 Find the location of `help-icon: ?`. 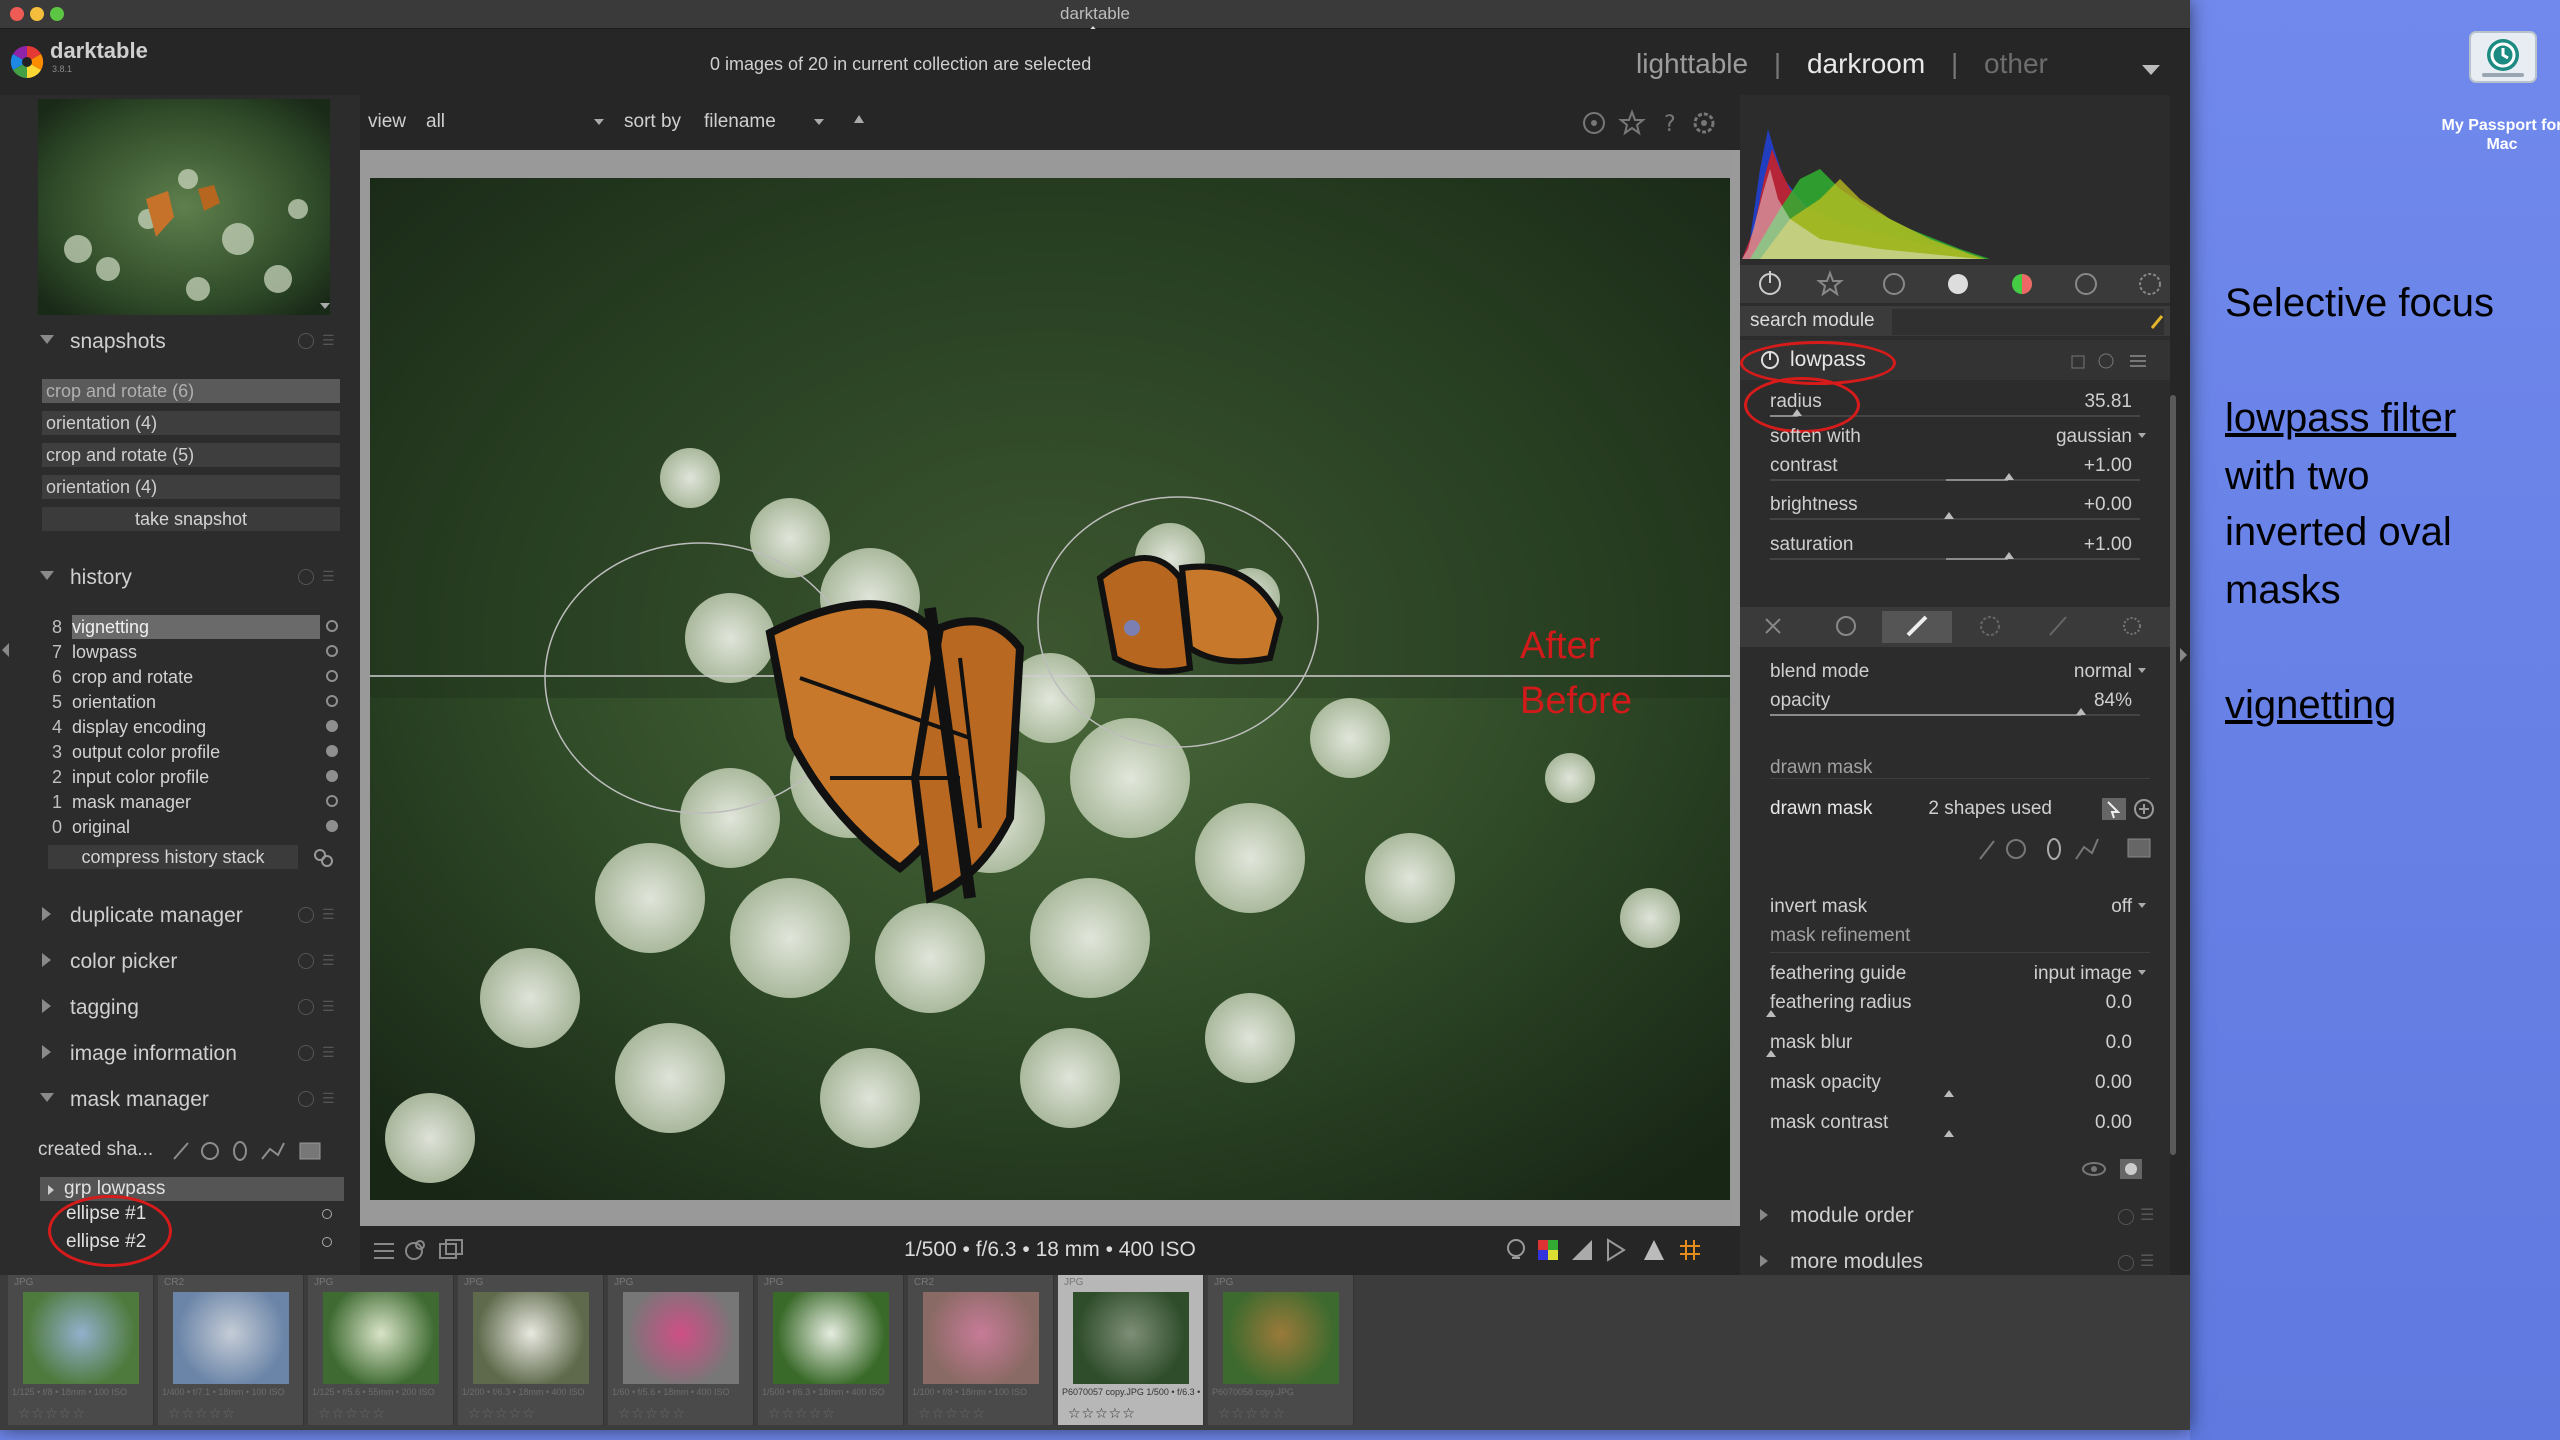

help-icon: ? is located at coordinates (1670, 124).